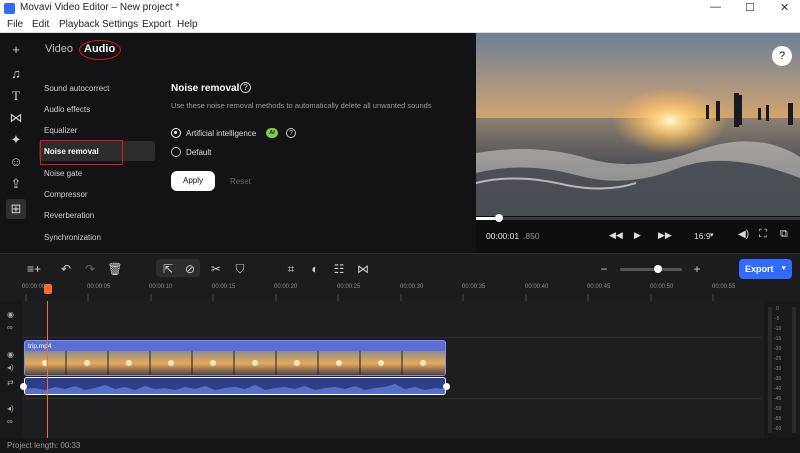 This screenshot has width=800, height=453. Describe the element at coordinates (69, 215) in the screenshot. I see `menu-reverberation: Reverberation` at that location.